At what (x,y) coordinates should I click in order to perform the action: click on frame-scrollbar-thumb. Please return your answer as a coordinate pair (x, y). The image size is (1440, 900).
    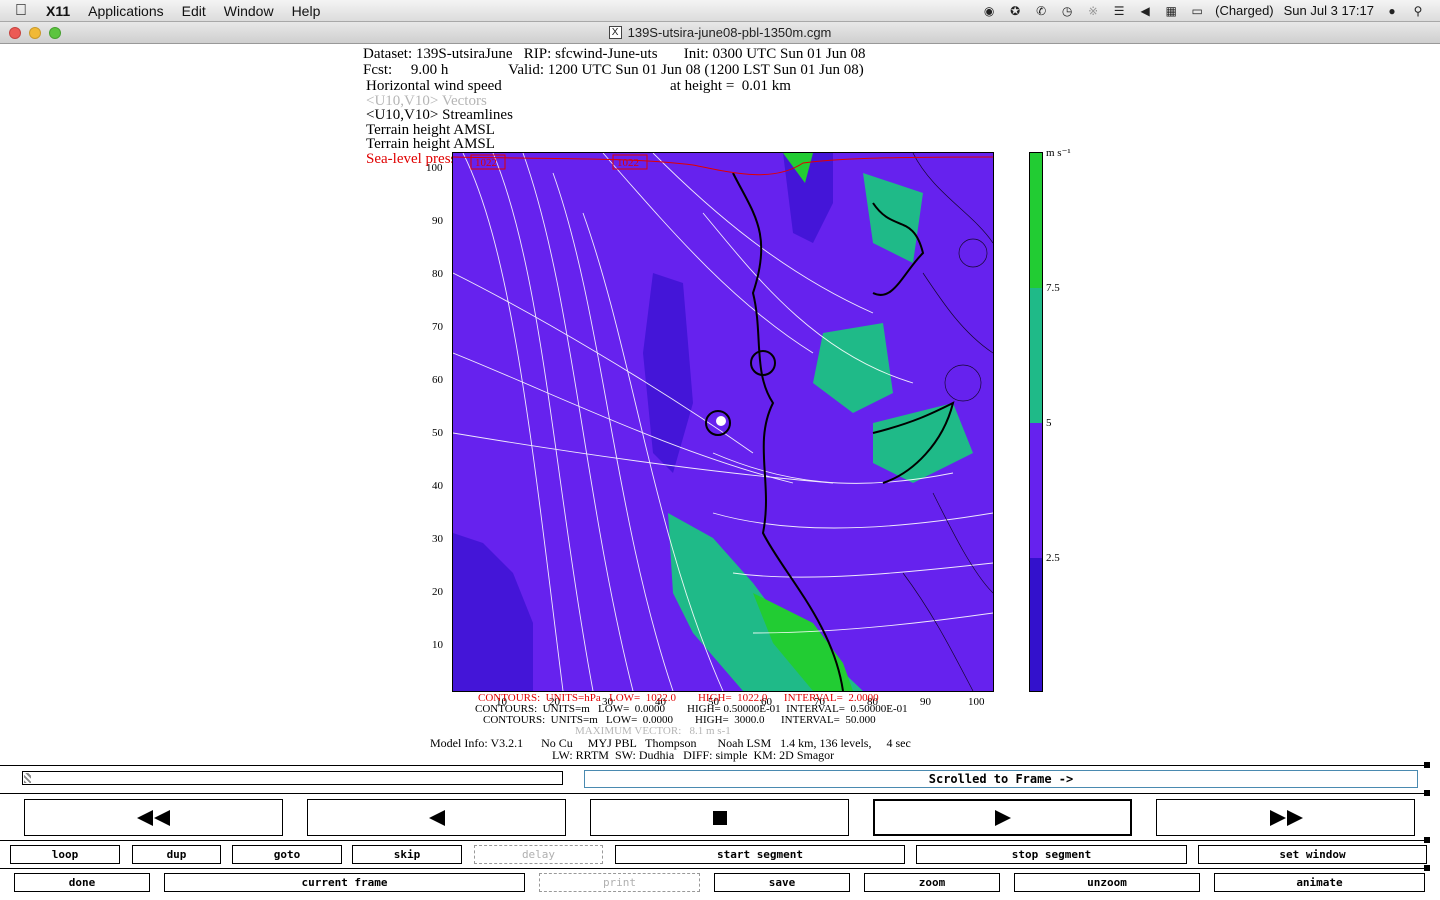
    Looking at the image, I should click on (27, 778).